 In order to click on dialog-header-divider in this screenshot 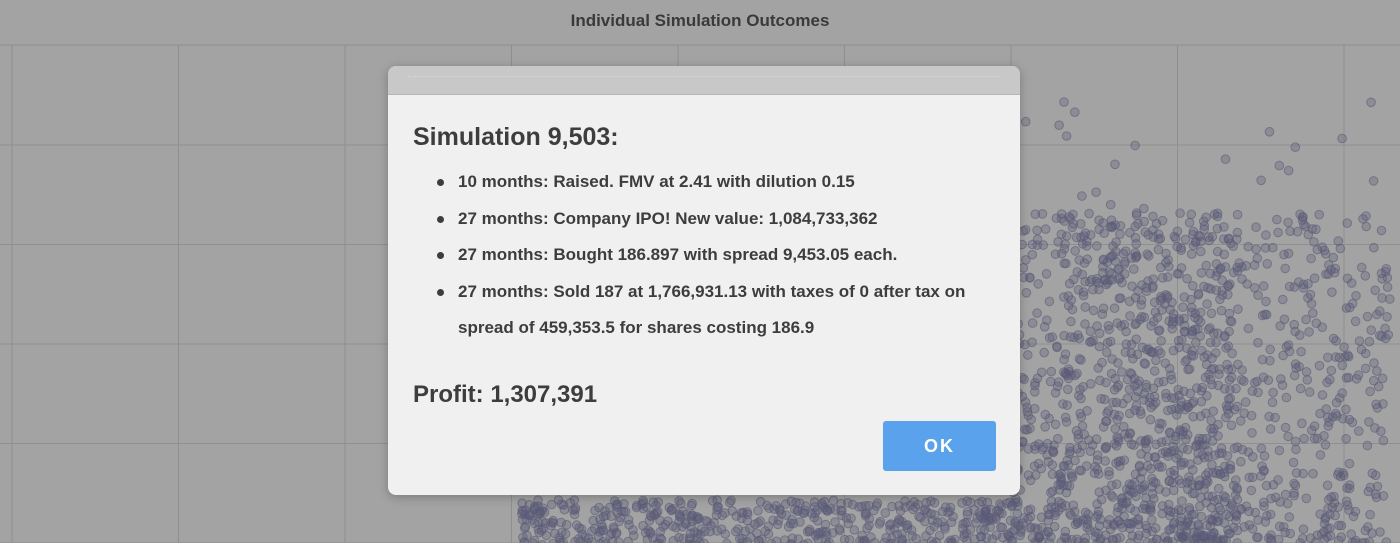, I will do `click(704, 76)`.